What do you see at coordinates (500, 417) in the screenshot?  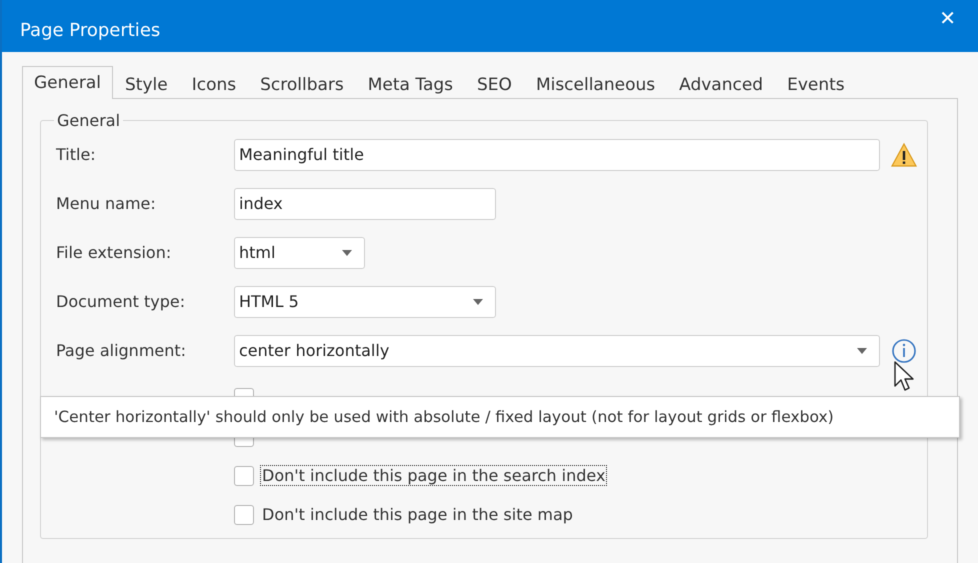 I see `tooltip: 'Center horizontally' should only be used with absolute / fixed layout (not for layout grids or flexbox)` at bounding box center [500, 417].